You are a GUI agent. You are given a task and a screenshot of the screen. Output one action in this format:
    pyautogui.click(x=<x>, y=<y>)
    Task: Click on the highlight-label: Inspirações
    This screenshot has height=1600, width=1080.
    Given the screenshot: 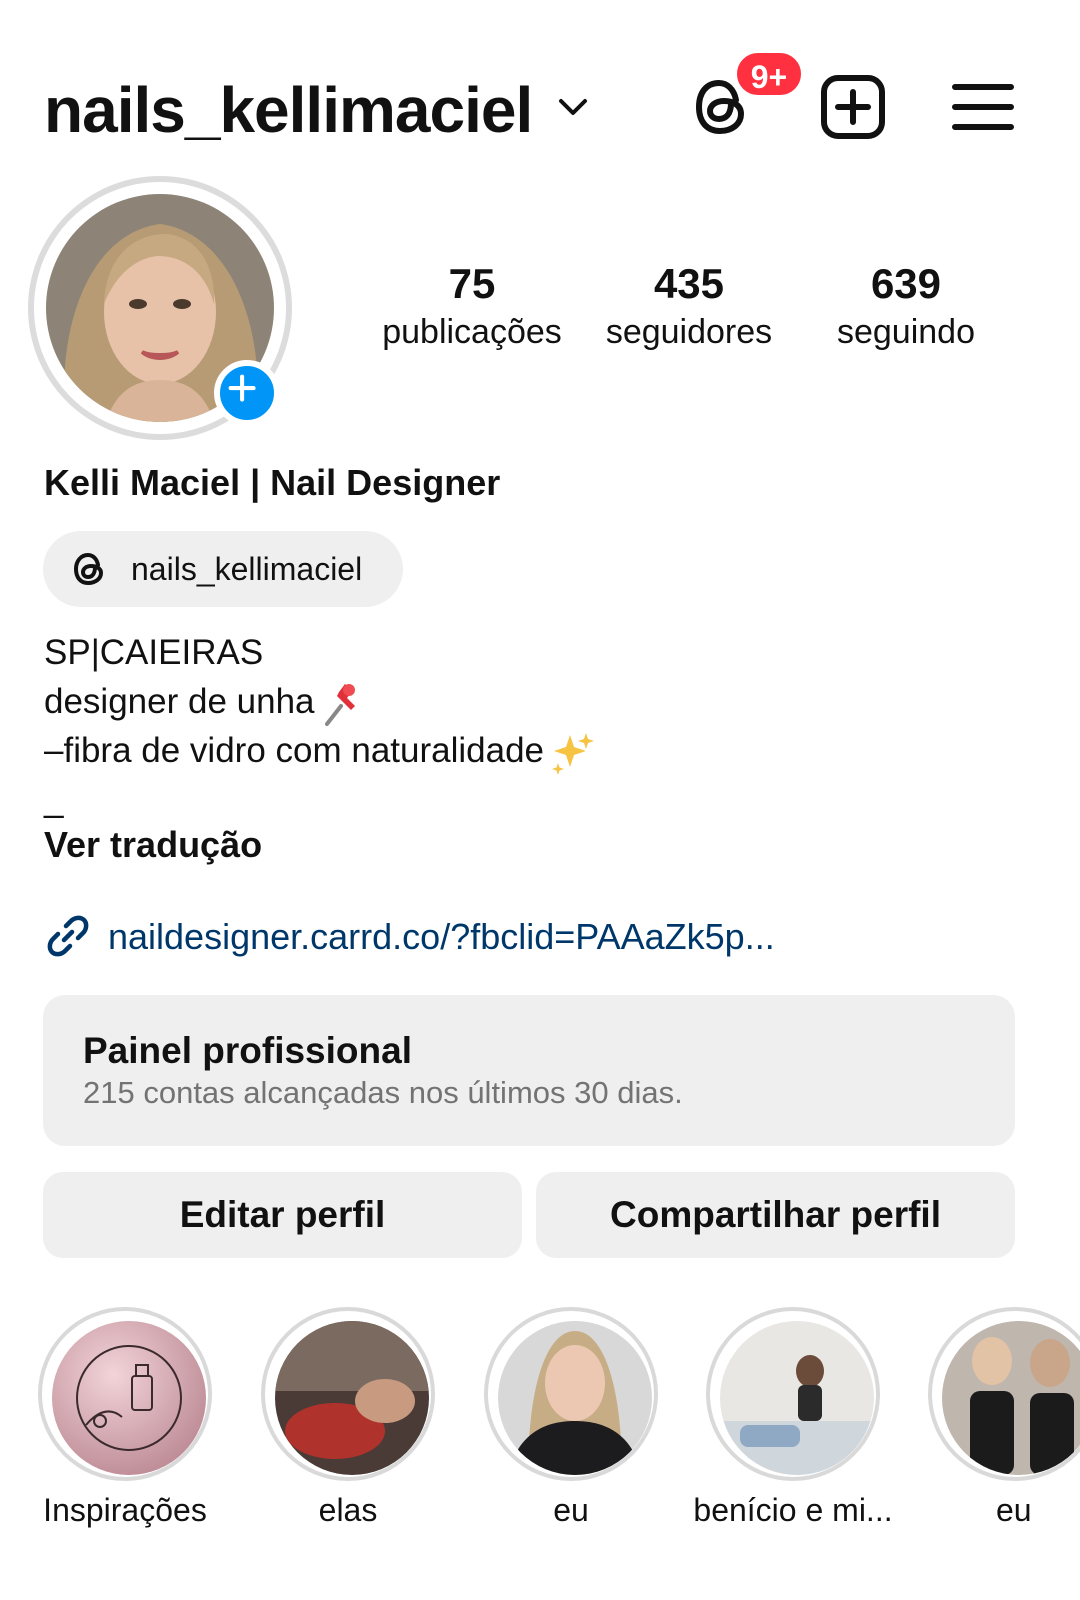 What is the action you would take?
    pyautogui.click(x=125, y=1510)
    